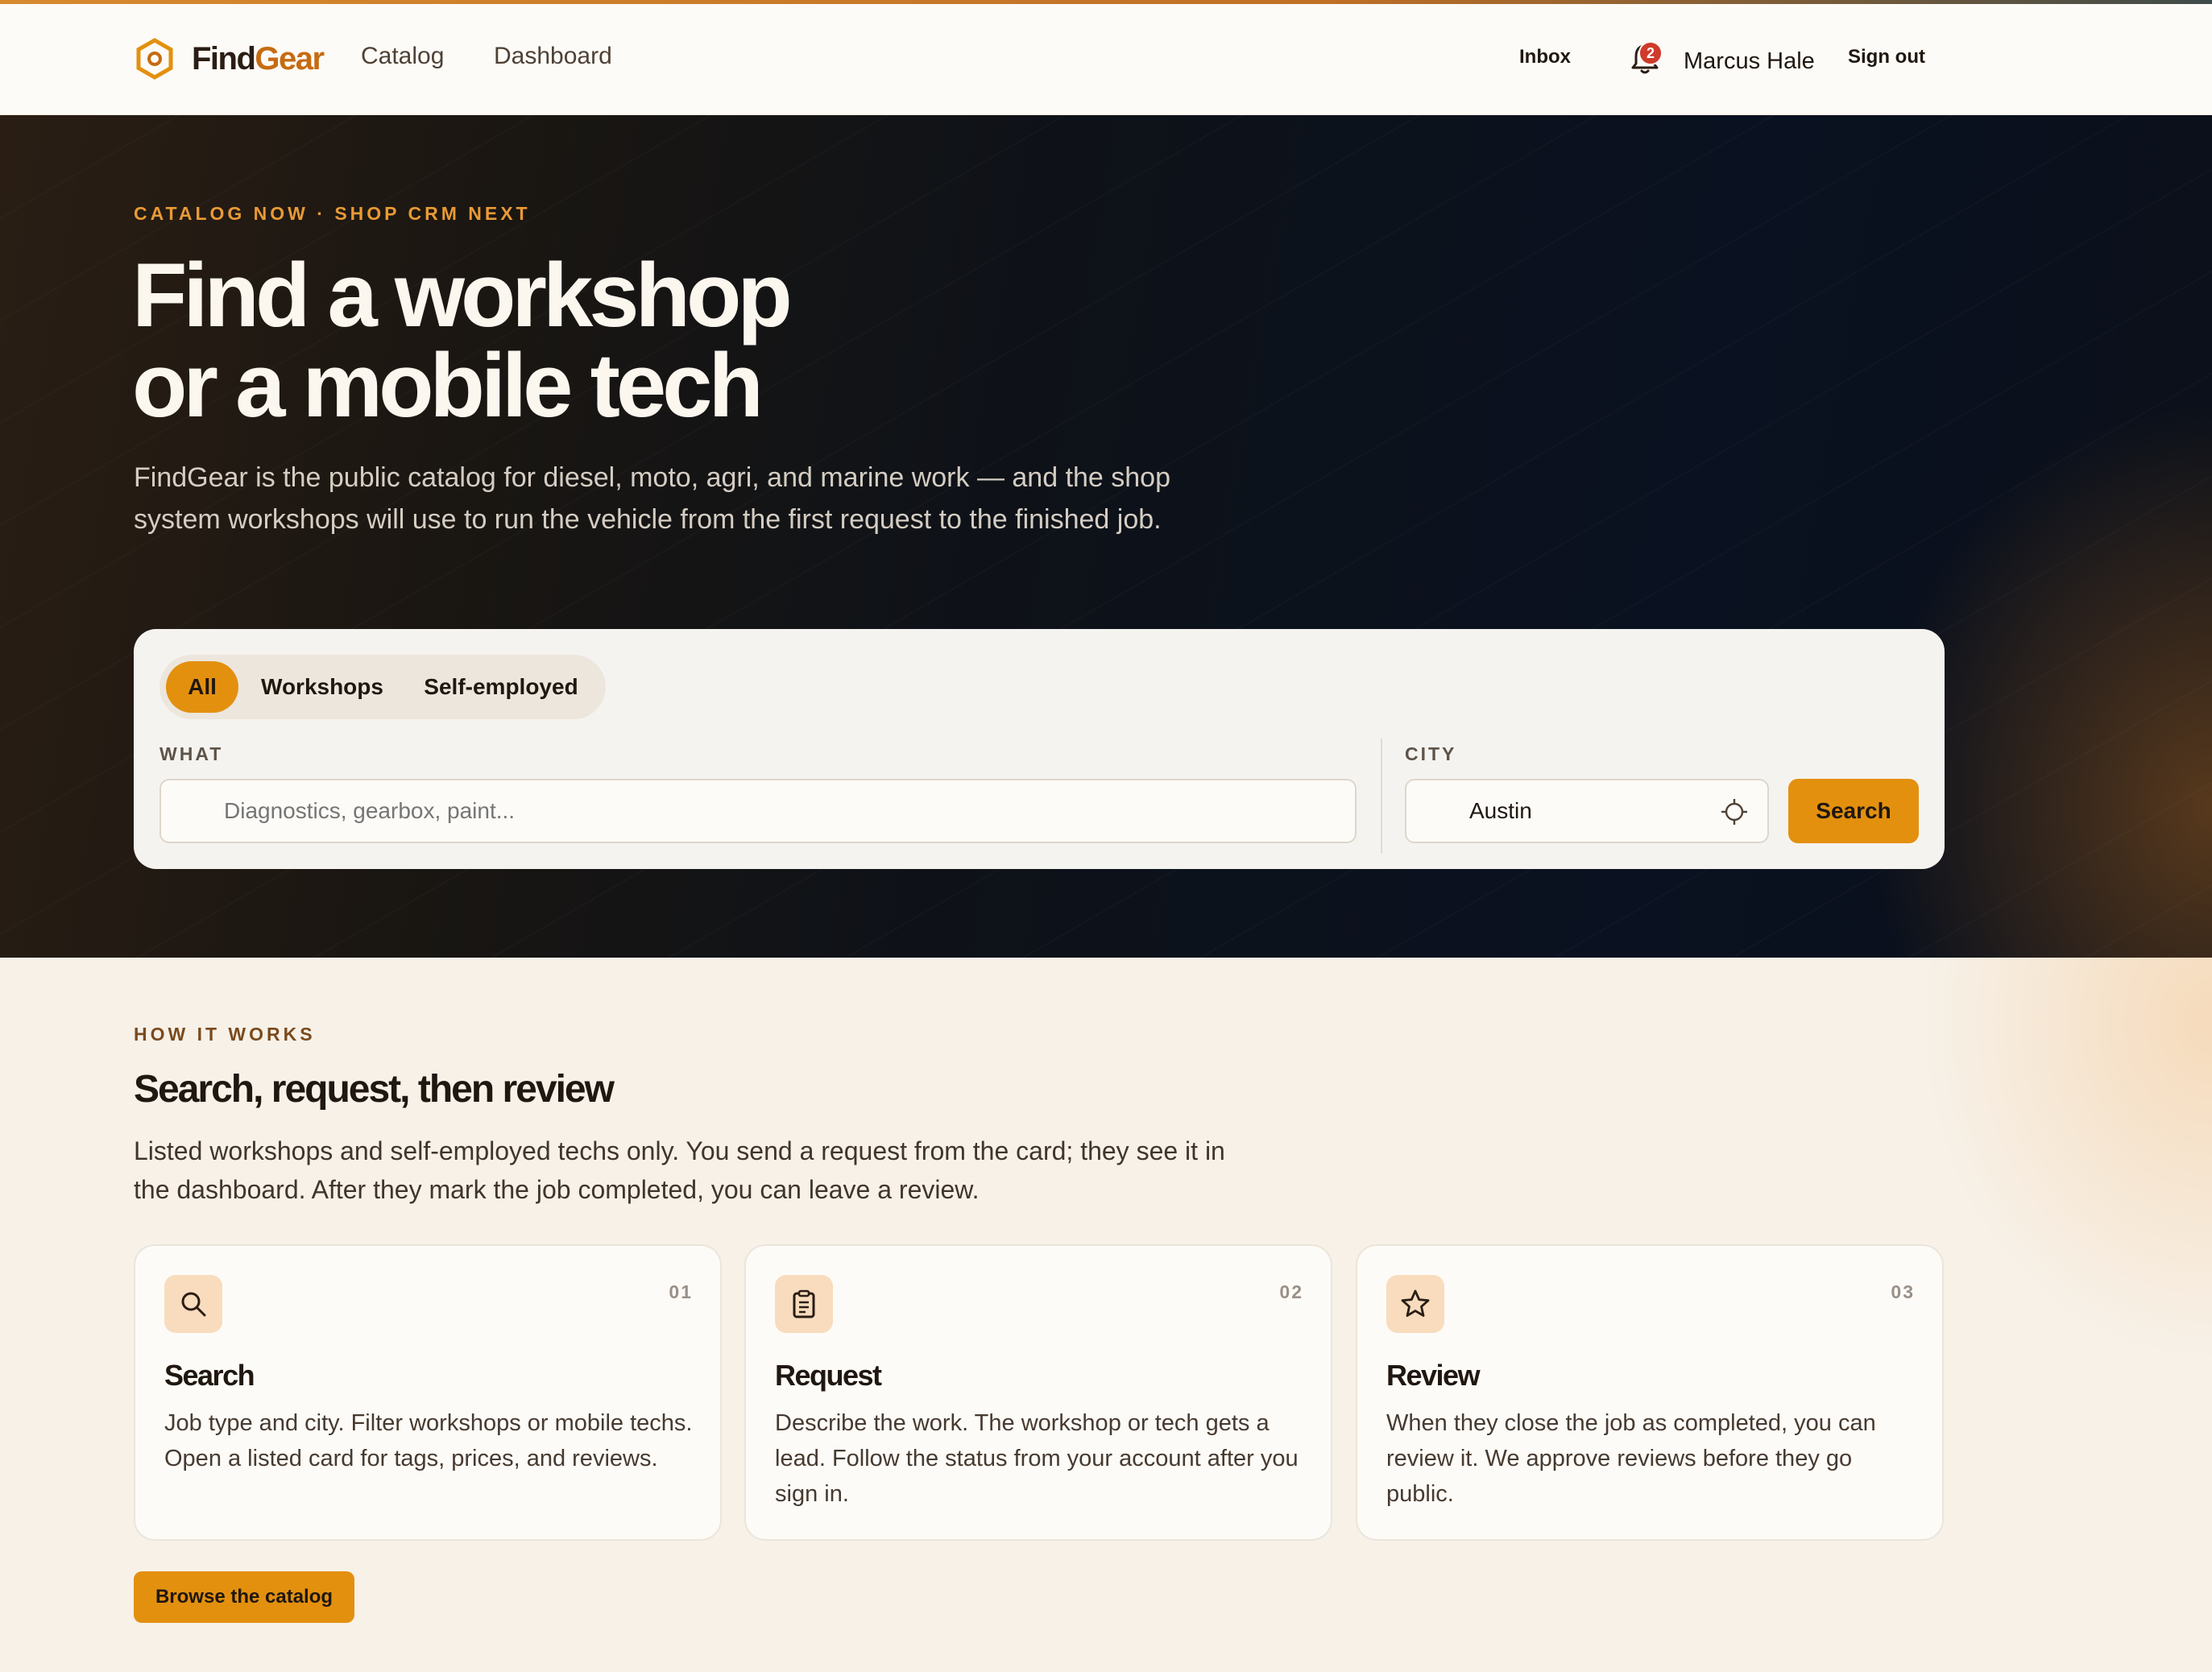  I want to click on search-icon, so click(193, 1304).